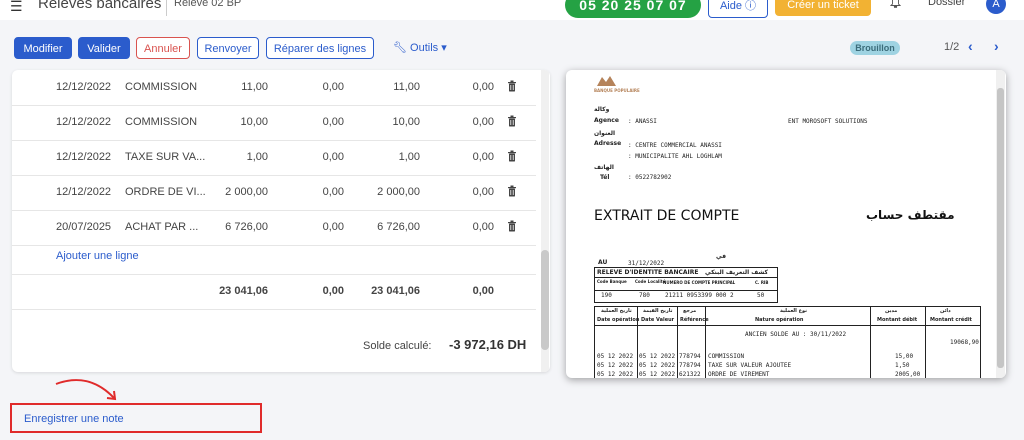  What do you see at coordinates (646, 263) in the screenshot?
I see `au-date: 31/12/2022` at bounding box center [646, 263].